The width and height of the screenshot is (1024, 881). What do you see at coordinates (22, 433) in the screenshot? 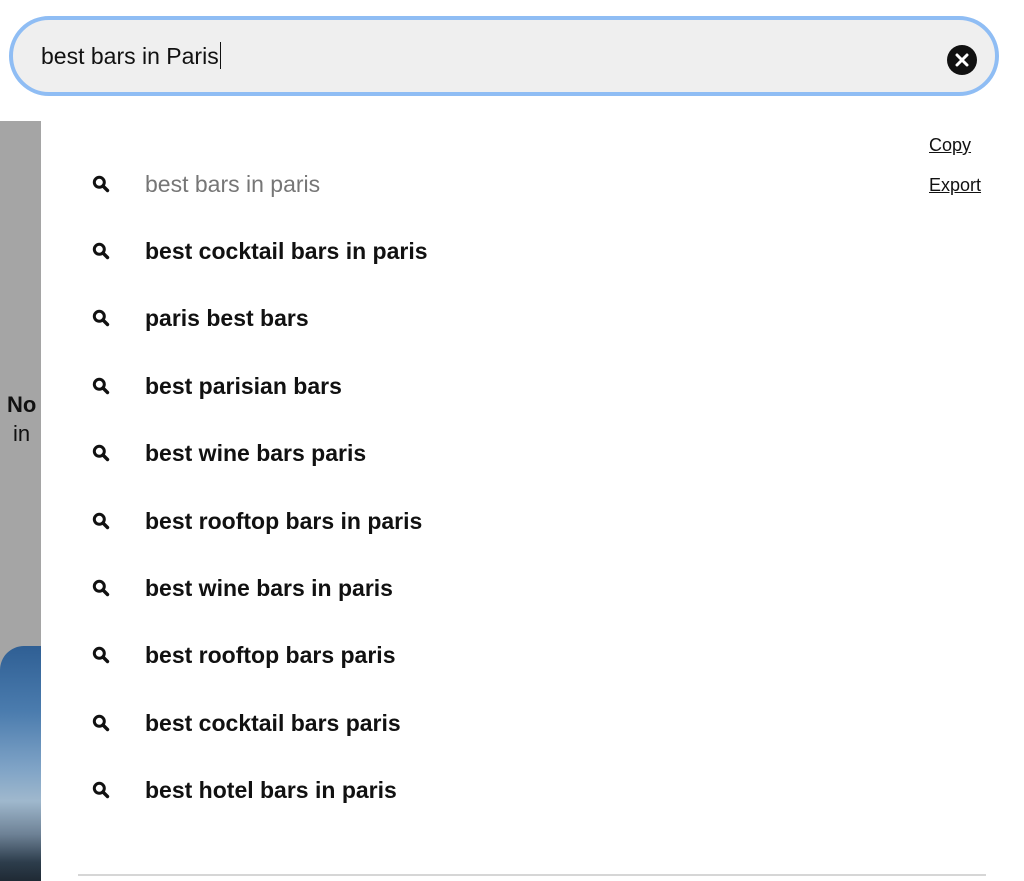
I see `background-subtext-fragment: in` at bounding box center [22, 433].